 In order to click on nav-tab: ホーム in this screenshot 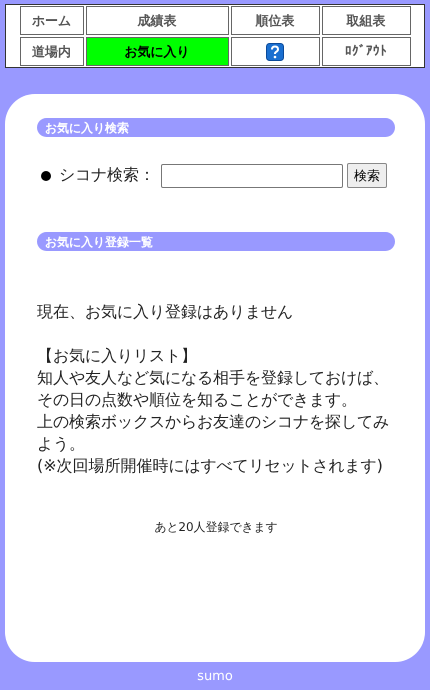, I will do `click(52, 20)`.